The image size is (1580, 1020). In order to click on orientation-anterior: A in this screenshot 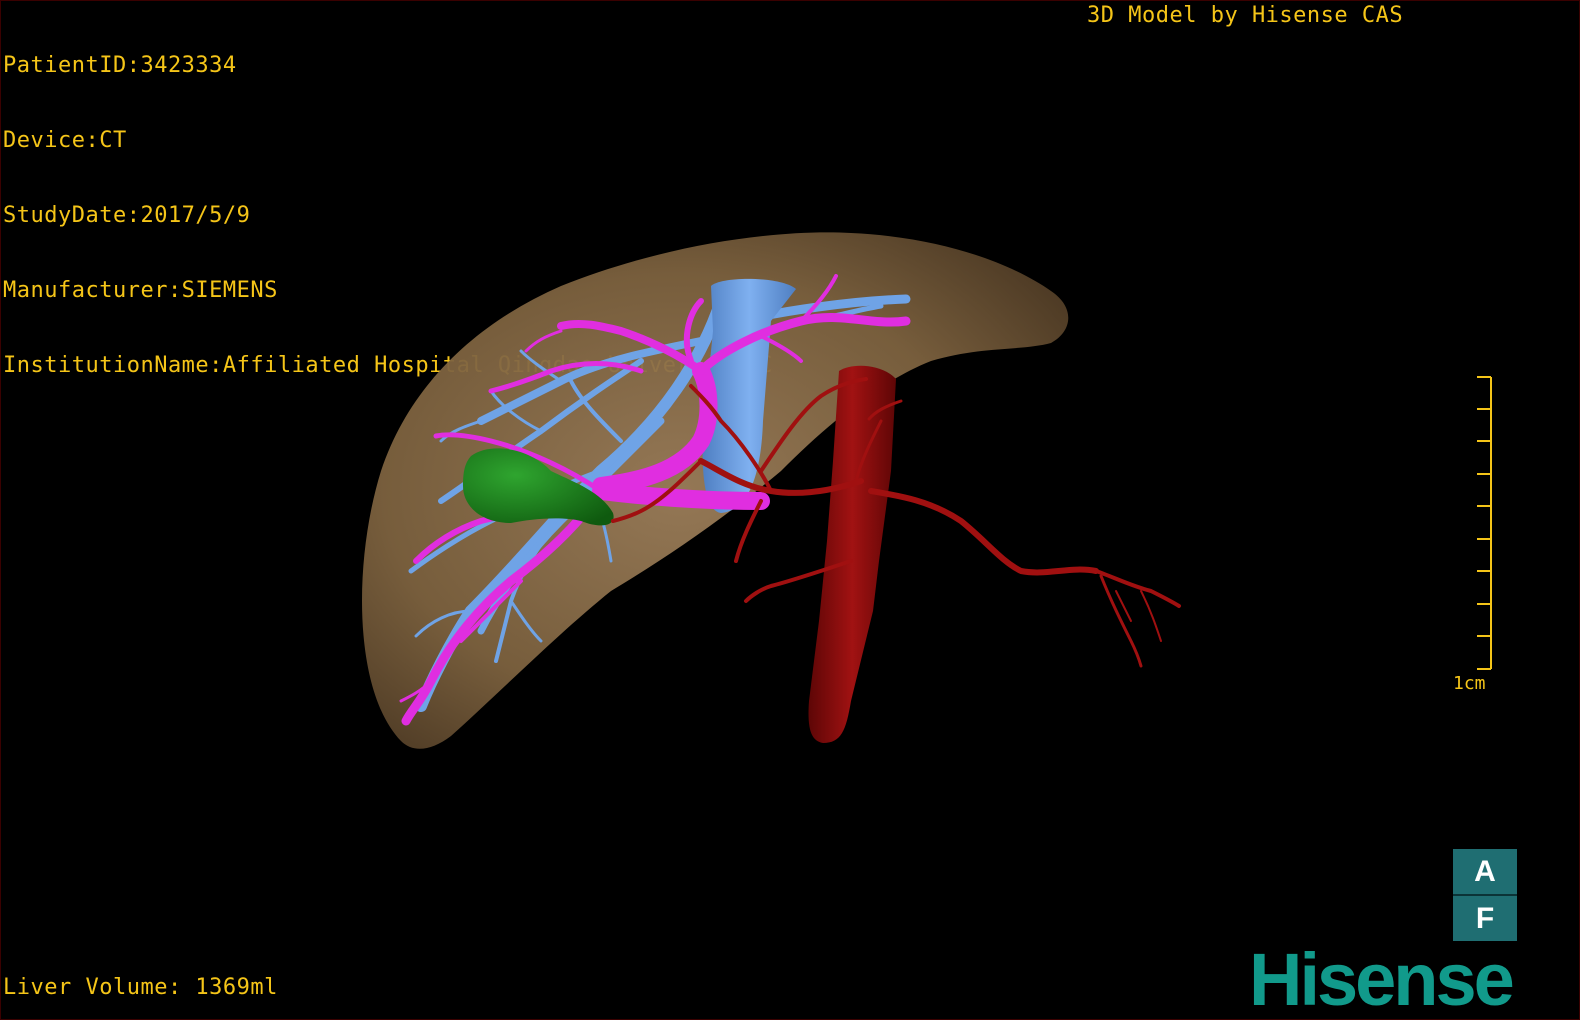, I will do `click(1485, 872)`.